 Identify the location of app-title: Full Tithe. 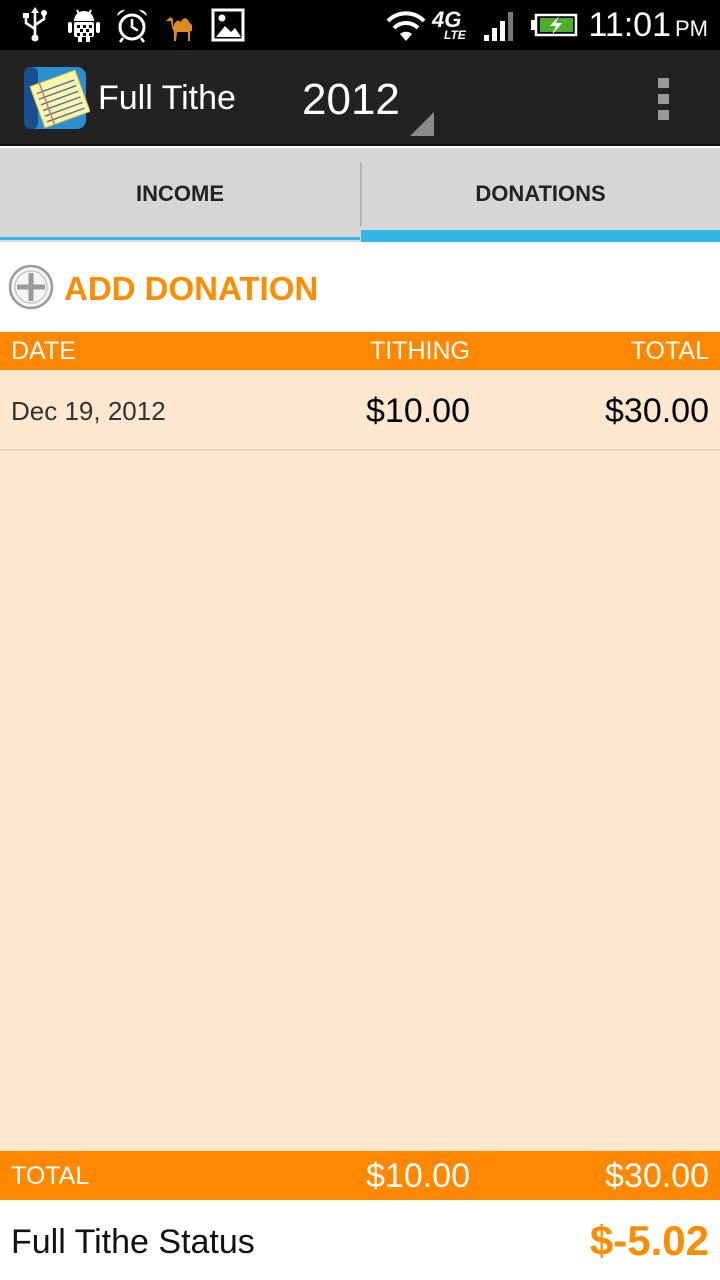
(167, 98).